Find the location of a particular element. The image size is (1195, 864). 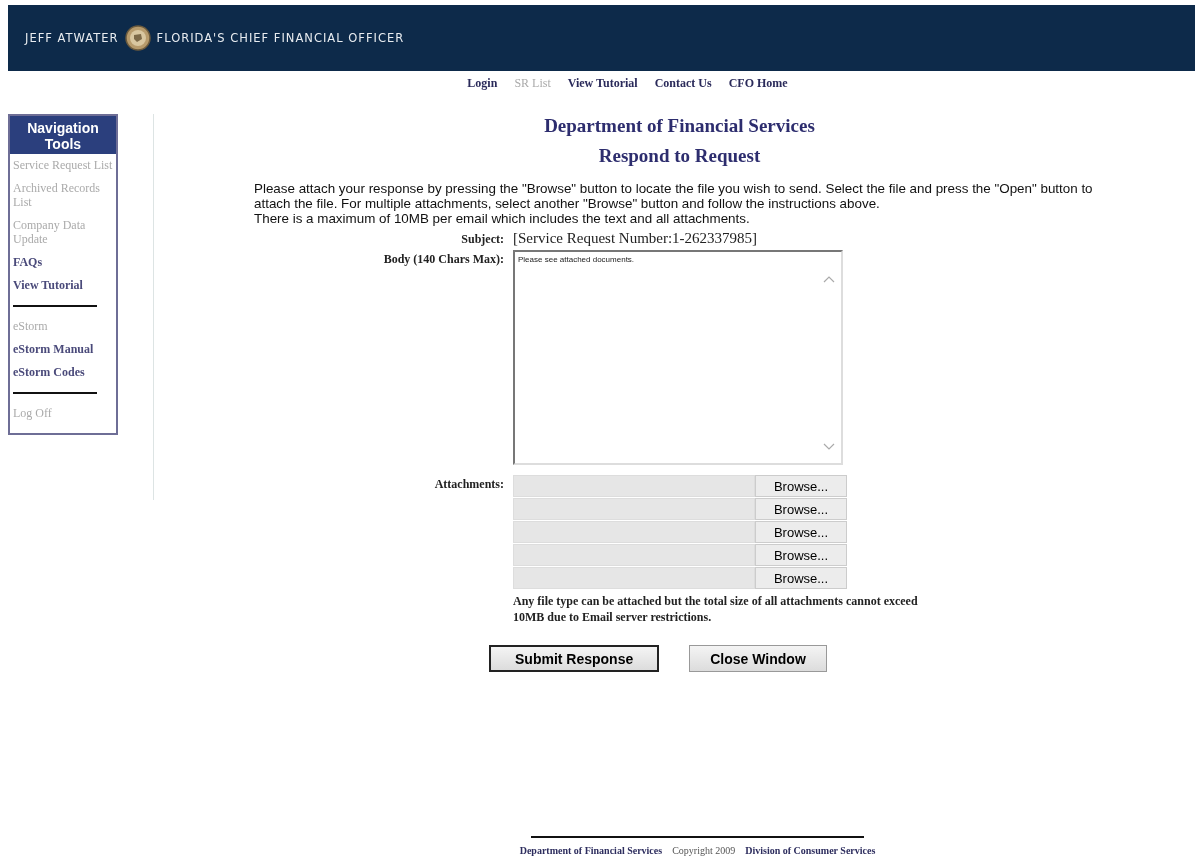

body-textarea: Please see attached documents. is located at coordinates (678, 357).